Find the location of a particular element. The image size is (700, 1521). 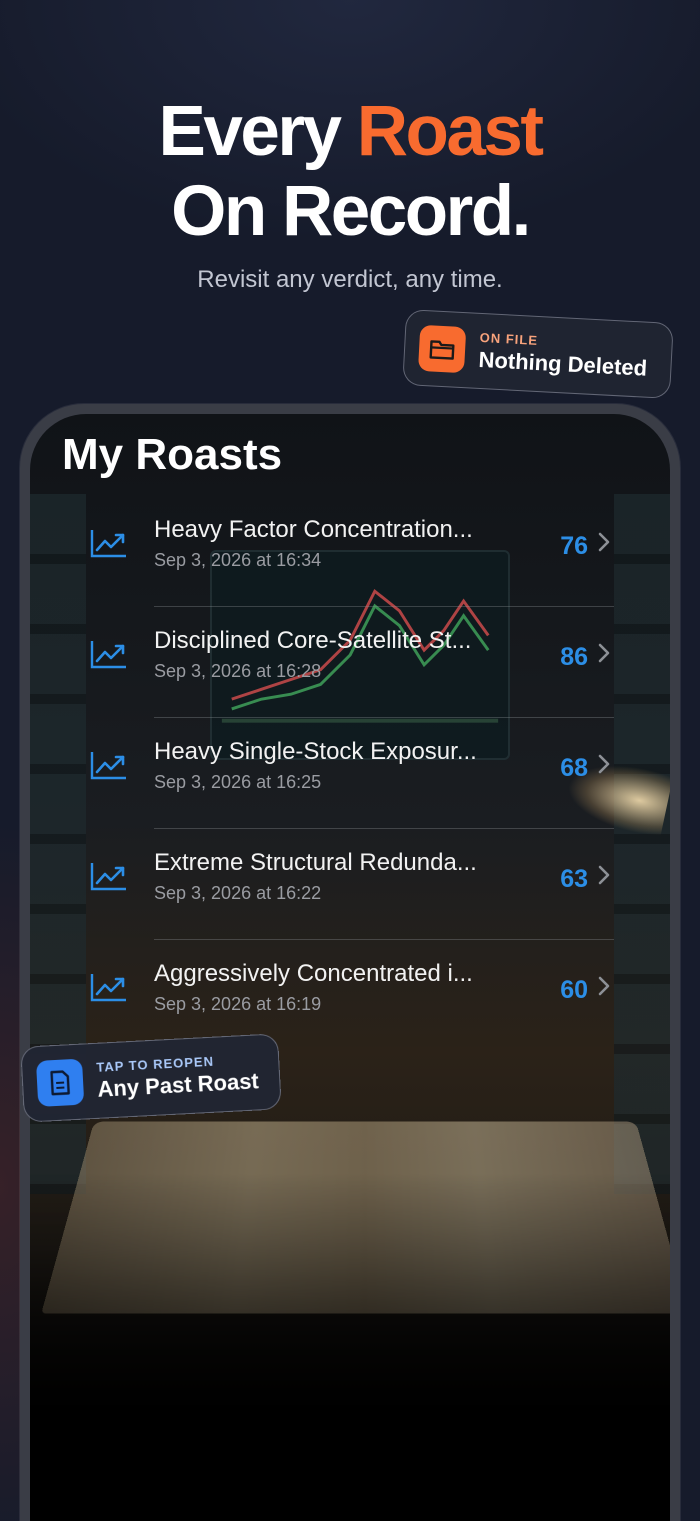

roast-date: Sep 3, 2026 at 16:19 is located at coordinates (238, 1004).